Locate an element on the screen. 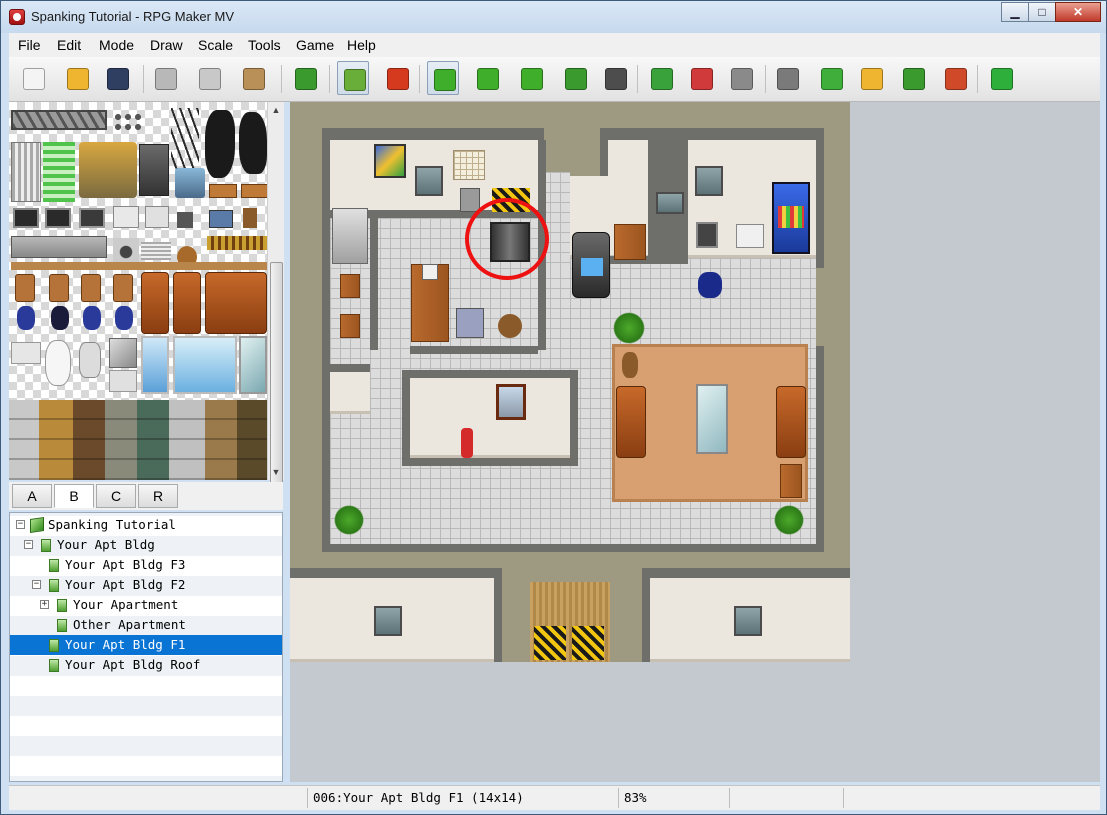  tile-mirror is located at coordinates (123, 353).